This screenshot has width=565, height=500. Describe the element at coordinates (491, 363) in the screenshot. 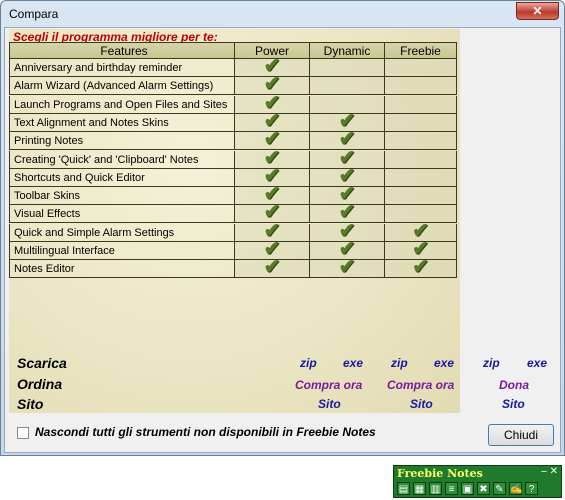

I see `freebie-zip-link: zip` at that location.